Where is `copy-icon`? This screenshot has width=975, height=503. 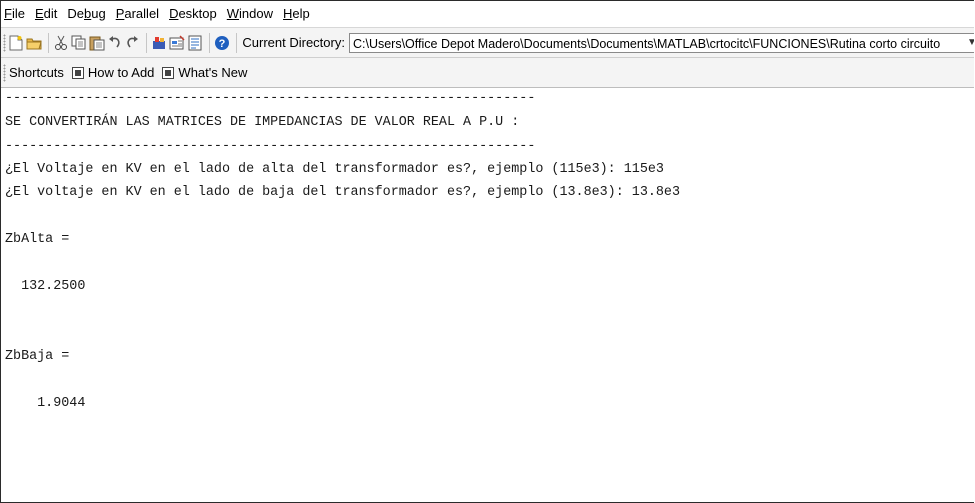
copy-icon is located at coordinates (79, 43).